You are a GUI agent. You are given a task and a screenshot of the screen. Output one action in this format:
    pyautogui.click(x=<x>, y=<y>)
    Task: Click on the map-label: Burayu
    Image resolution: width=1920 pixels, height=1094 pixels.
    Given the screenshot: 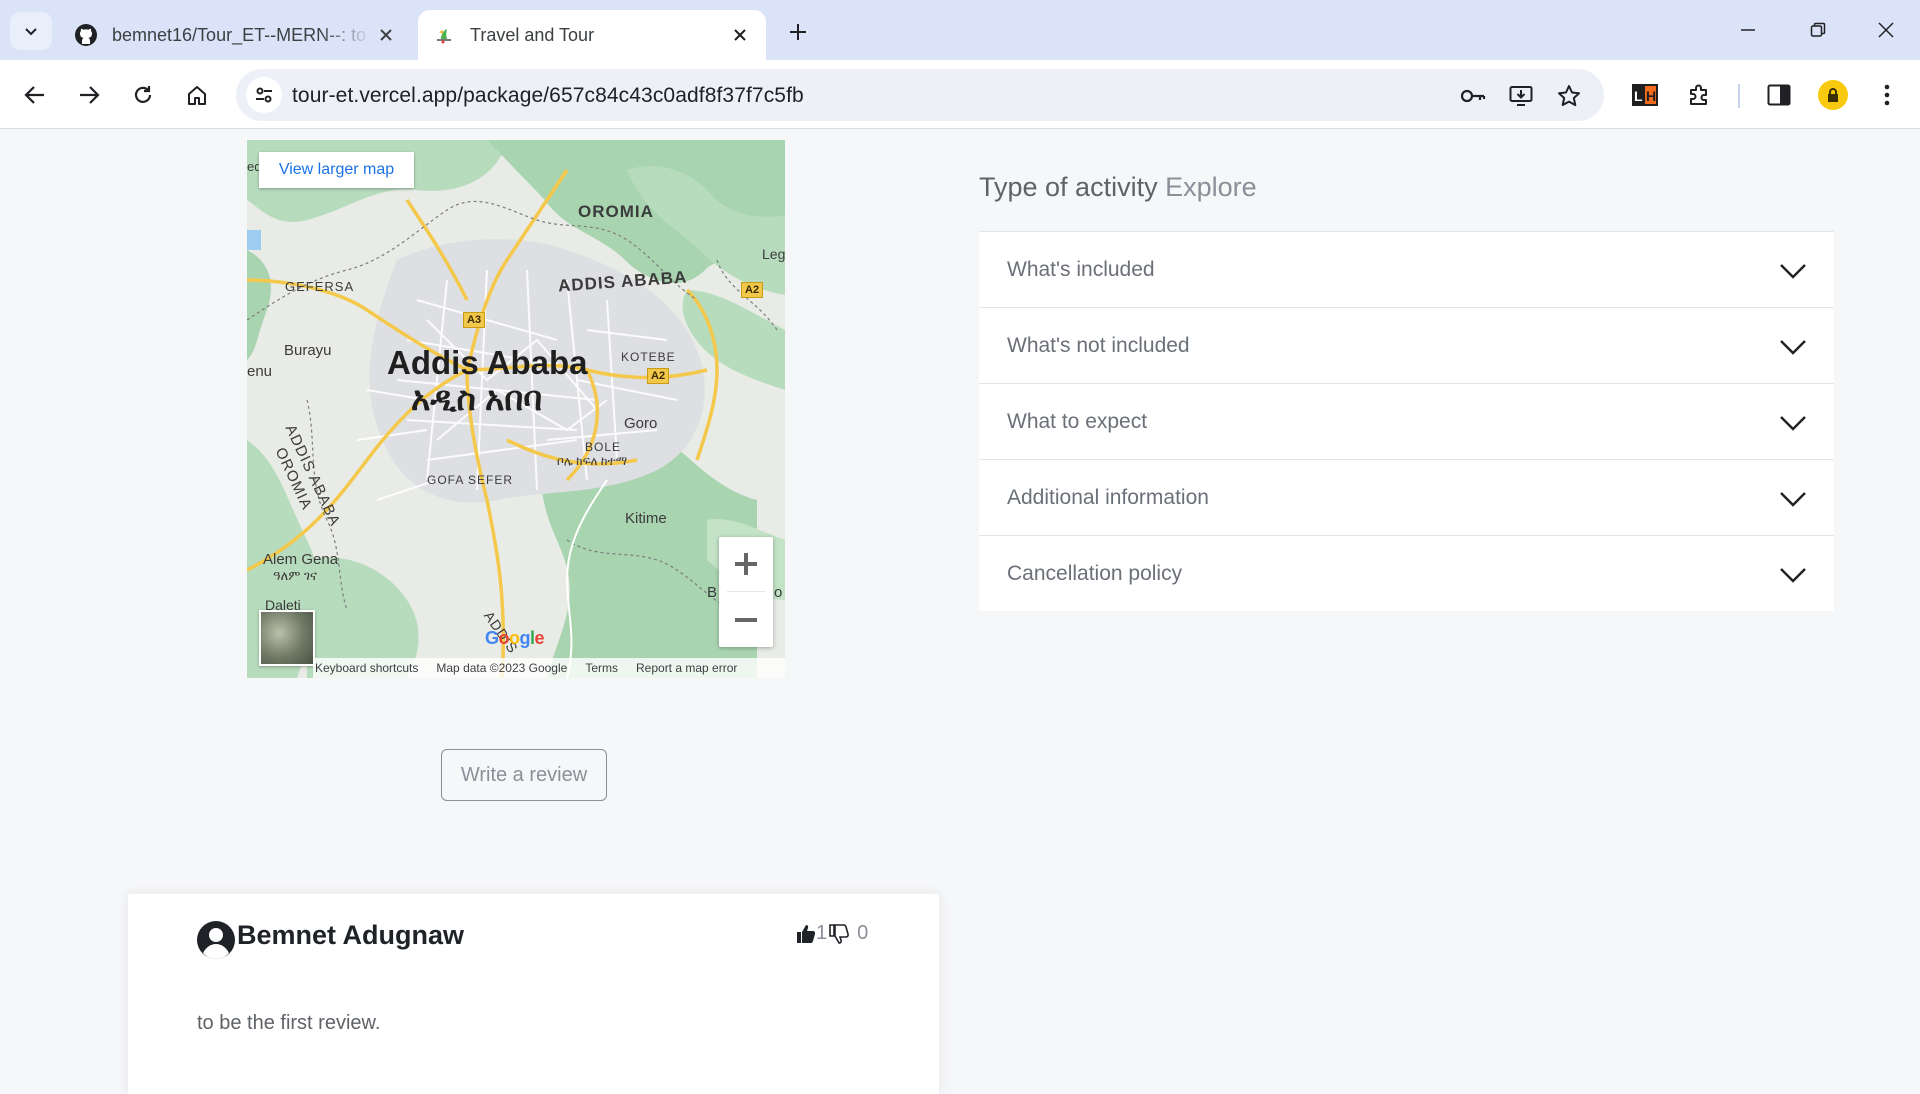 What is the action you would take?
    pyautogui.click(x=308, y=350)
    